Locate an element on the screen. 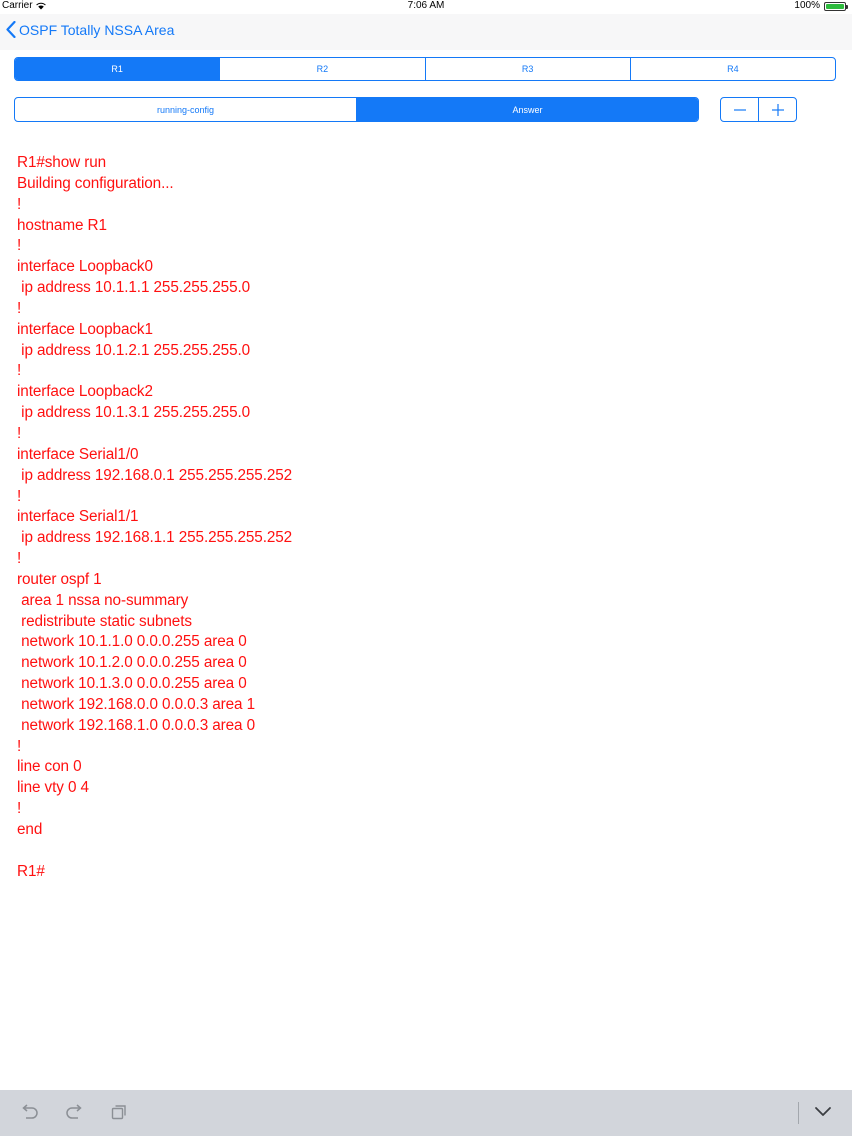  battery-icon is located at coordinates (836, 6).